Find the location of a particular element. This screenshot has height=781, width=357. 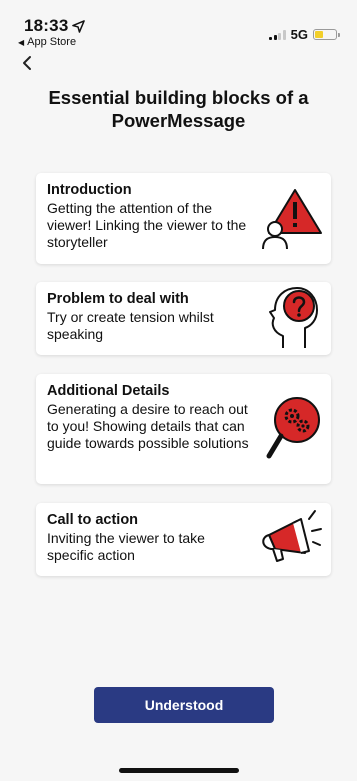

magnifier-gears-icon is located at coordinates (293, 428).